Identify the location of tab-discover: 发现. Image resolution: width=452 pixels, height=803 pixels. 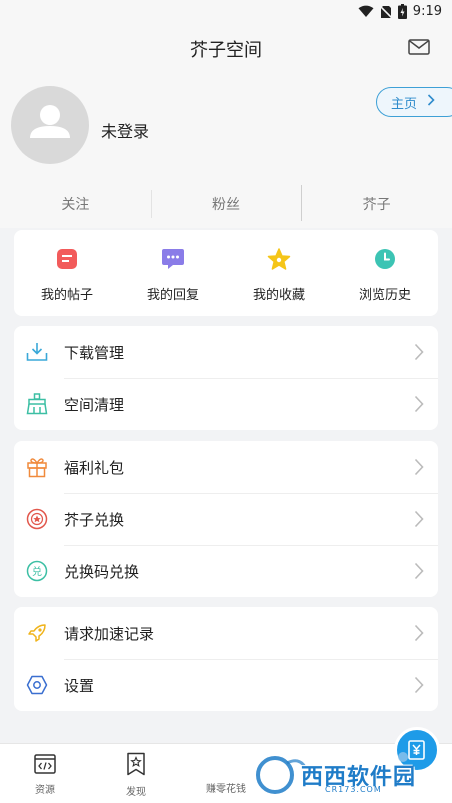
(136, 775).